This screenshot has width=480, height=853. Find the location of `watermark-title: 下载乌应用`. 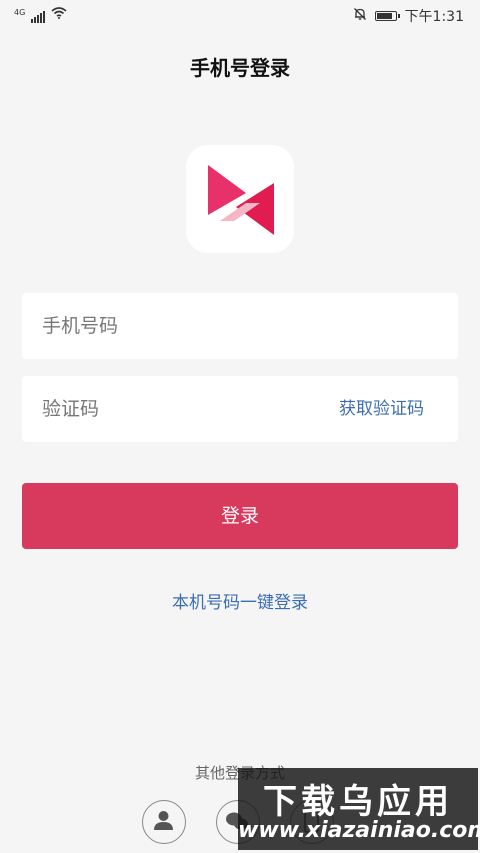

watermark-title: 下载乌应用 is located at coordinates (358, 802).